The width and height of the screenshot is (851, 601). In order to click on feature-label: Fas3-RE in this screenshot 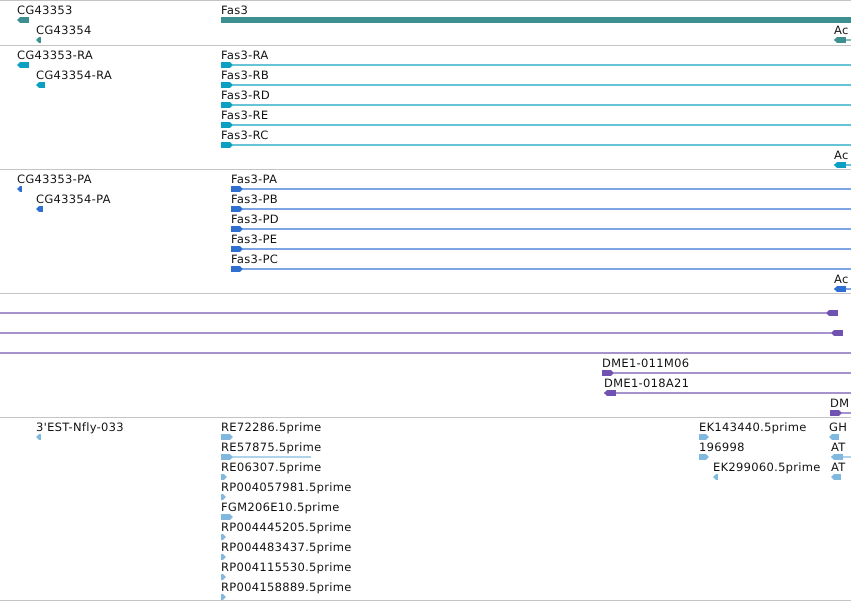, I will do `click(244, 115)`.